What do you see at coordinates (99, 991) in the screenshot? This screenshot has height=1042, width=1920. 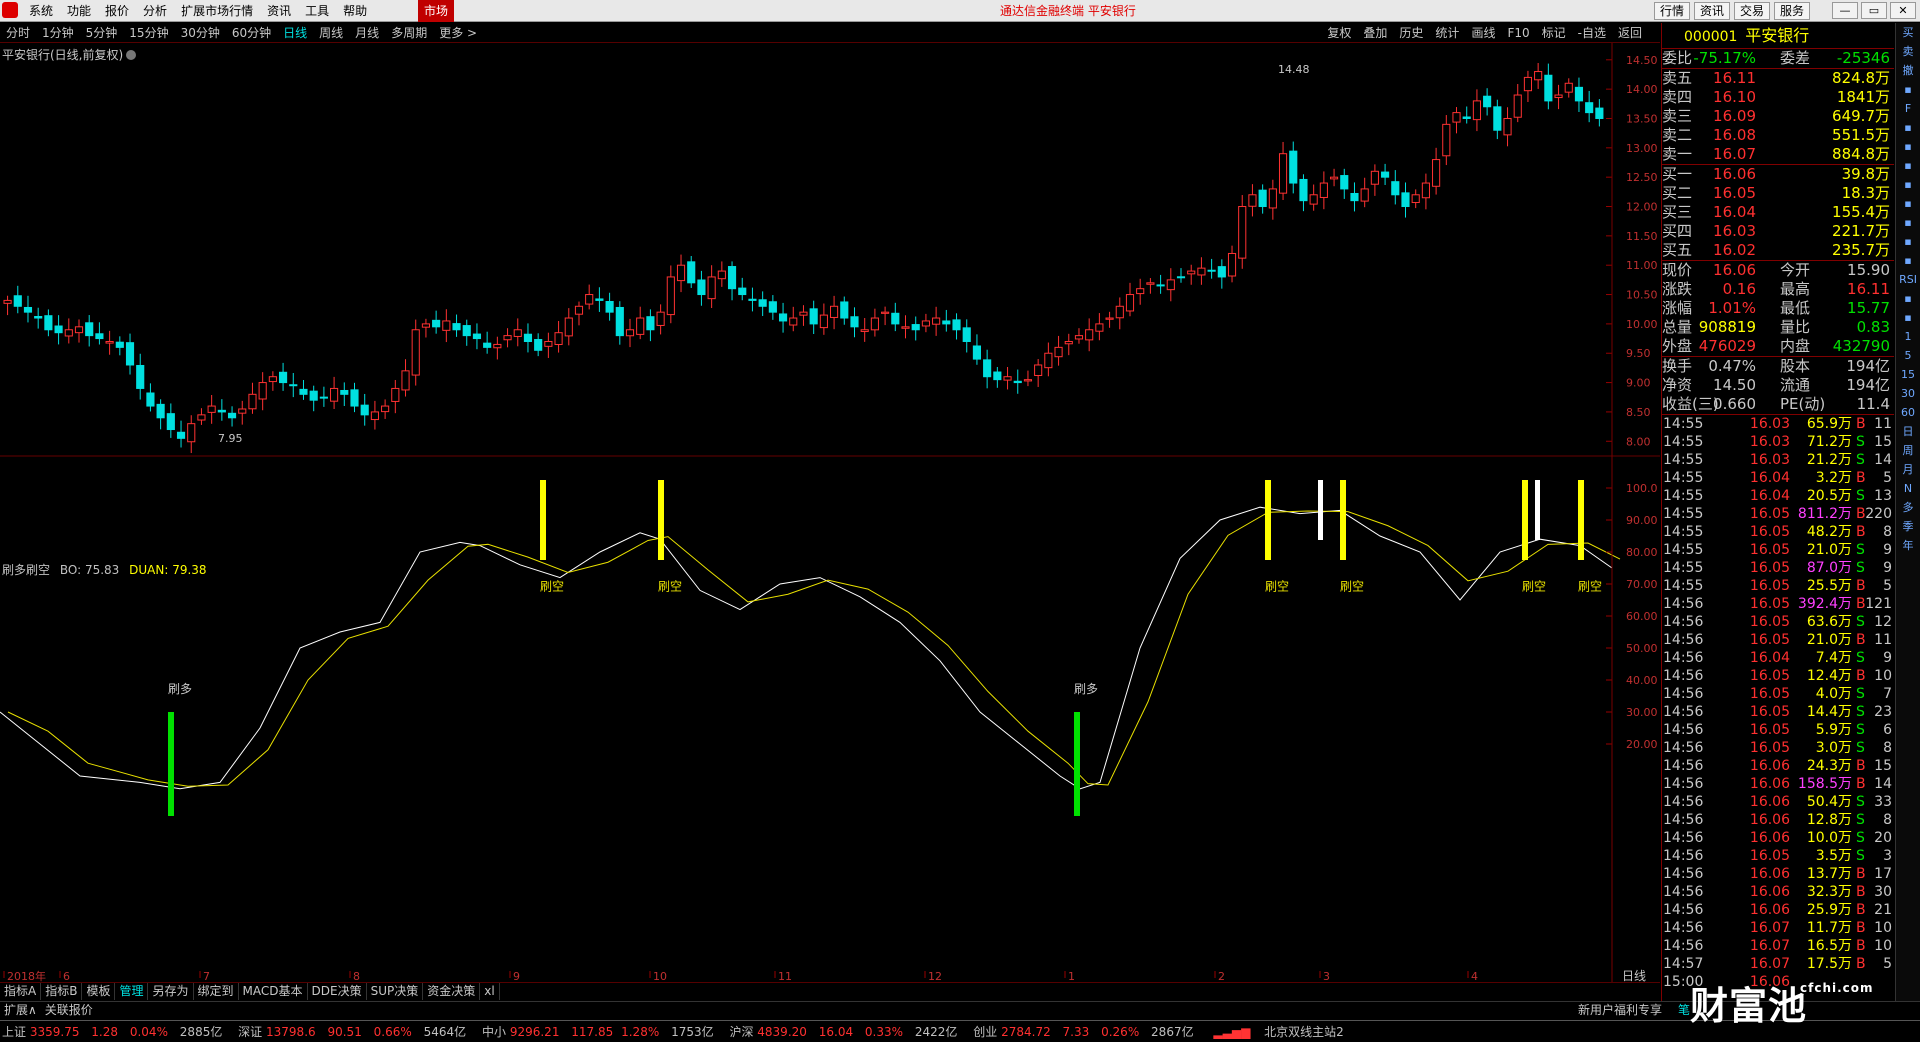 I see `indicator-tab-2: 模板` at bounding box center [99, 991].